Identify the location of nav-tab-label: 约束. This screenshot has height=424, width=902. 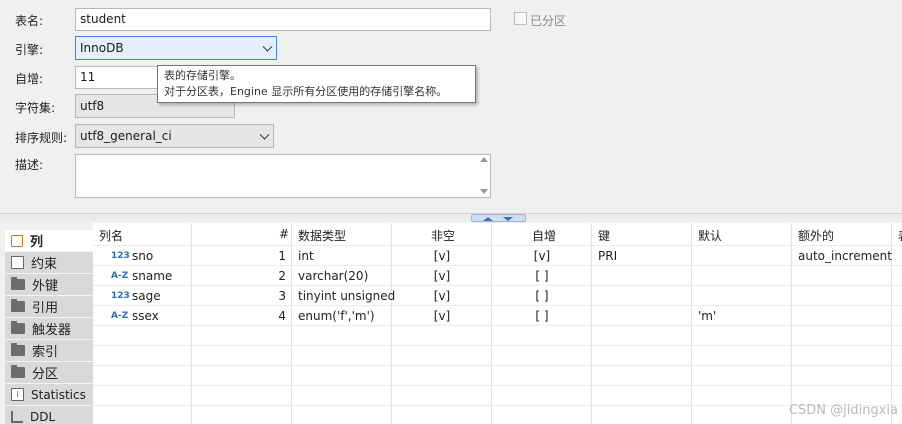
(44, 264).